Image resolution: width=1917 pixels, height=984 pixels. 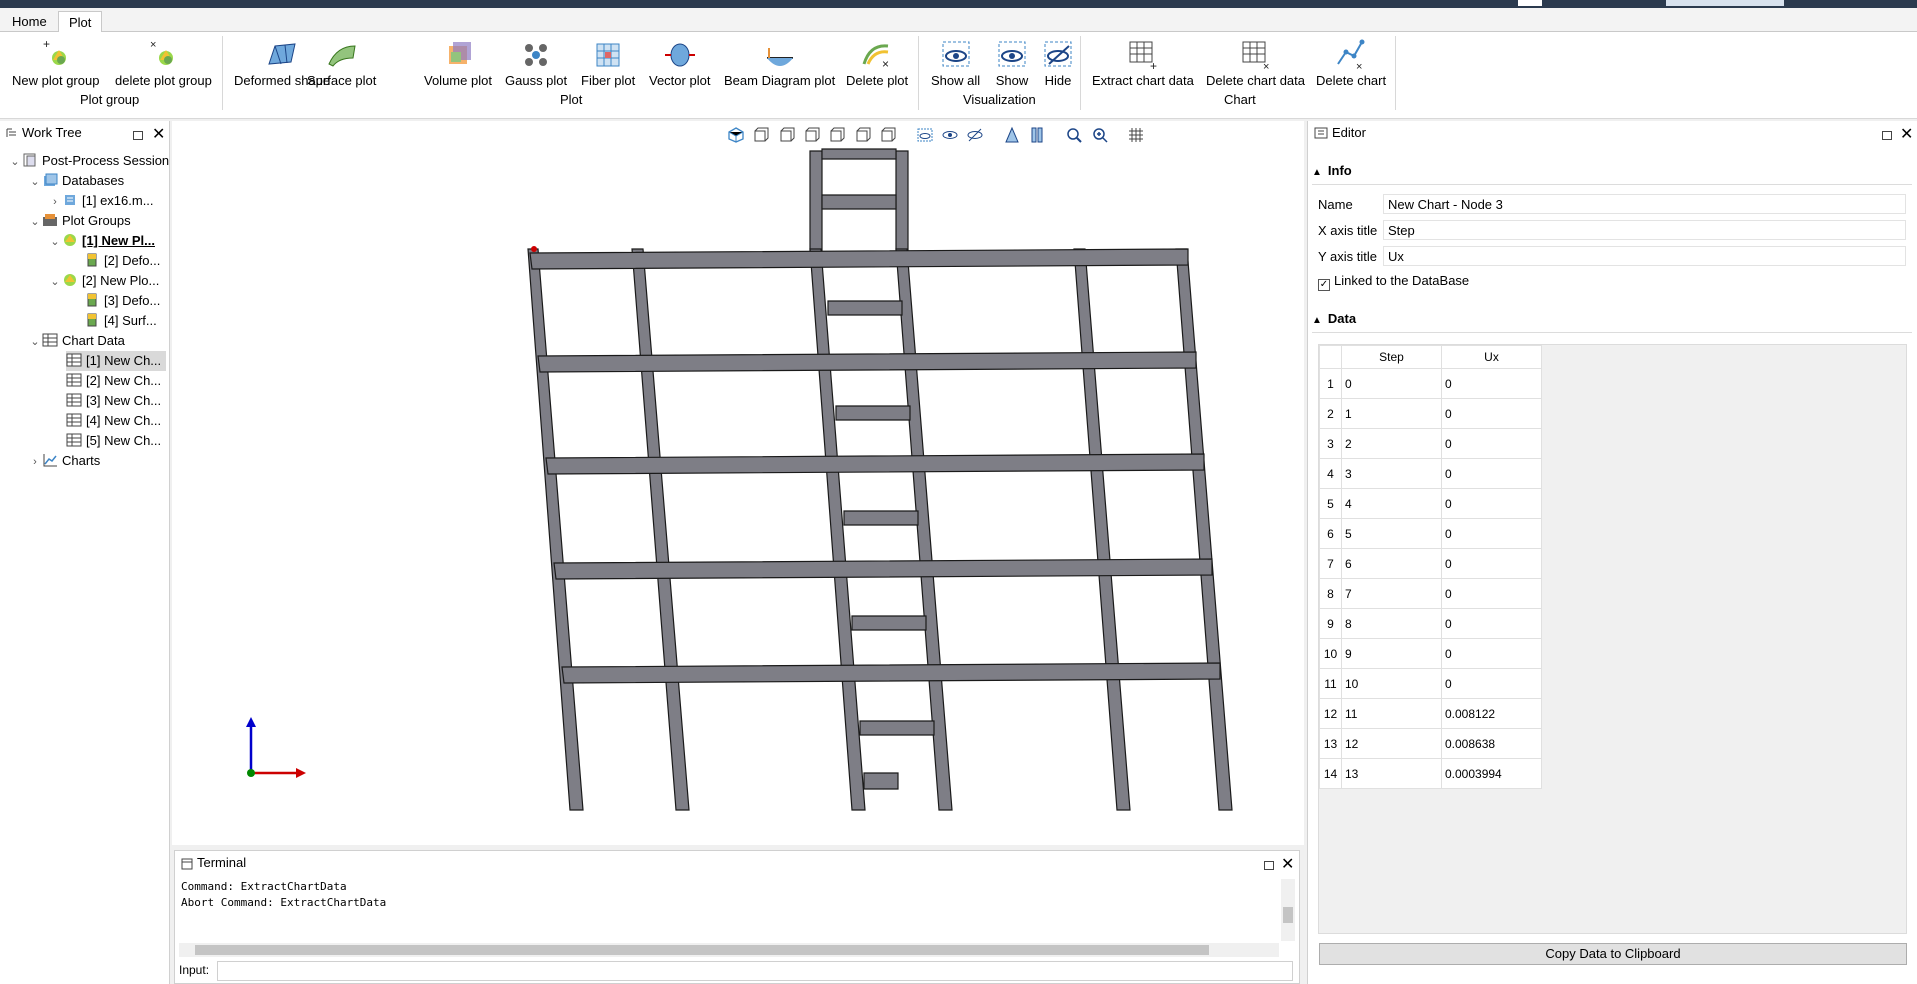 What do you see at coordinates (79, 221) in the screenshot?
I see `tree-item-plot-groups: ⌄ Plot Groups` at bounding box center [79, 221].